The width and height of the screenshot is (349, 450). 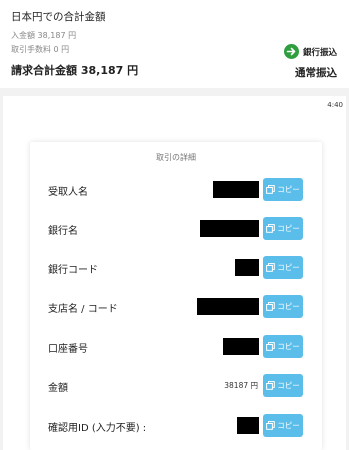 What do you see at coordinates (291, 51) in the screenshot?
I see `arrow-right-icon` at bounding box center [291, 51].